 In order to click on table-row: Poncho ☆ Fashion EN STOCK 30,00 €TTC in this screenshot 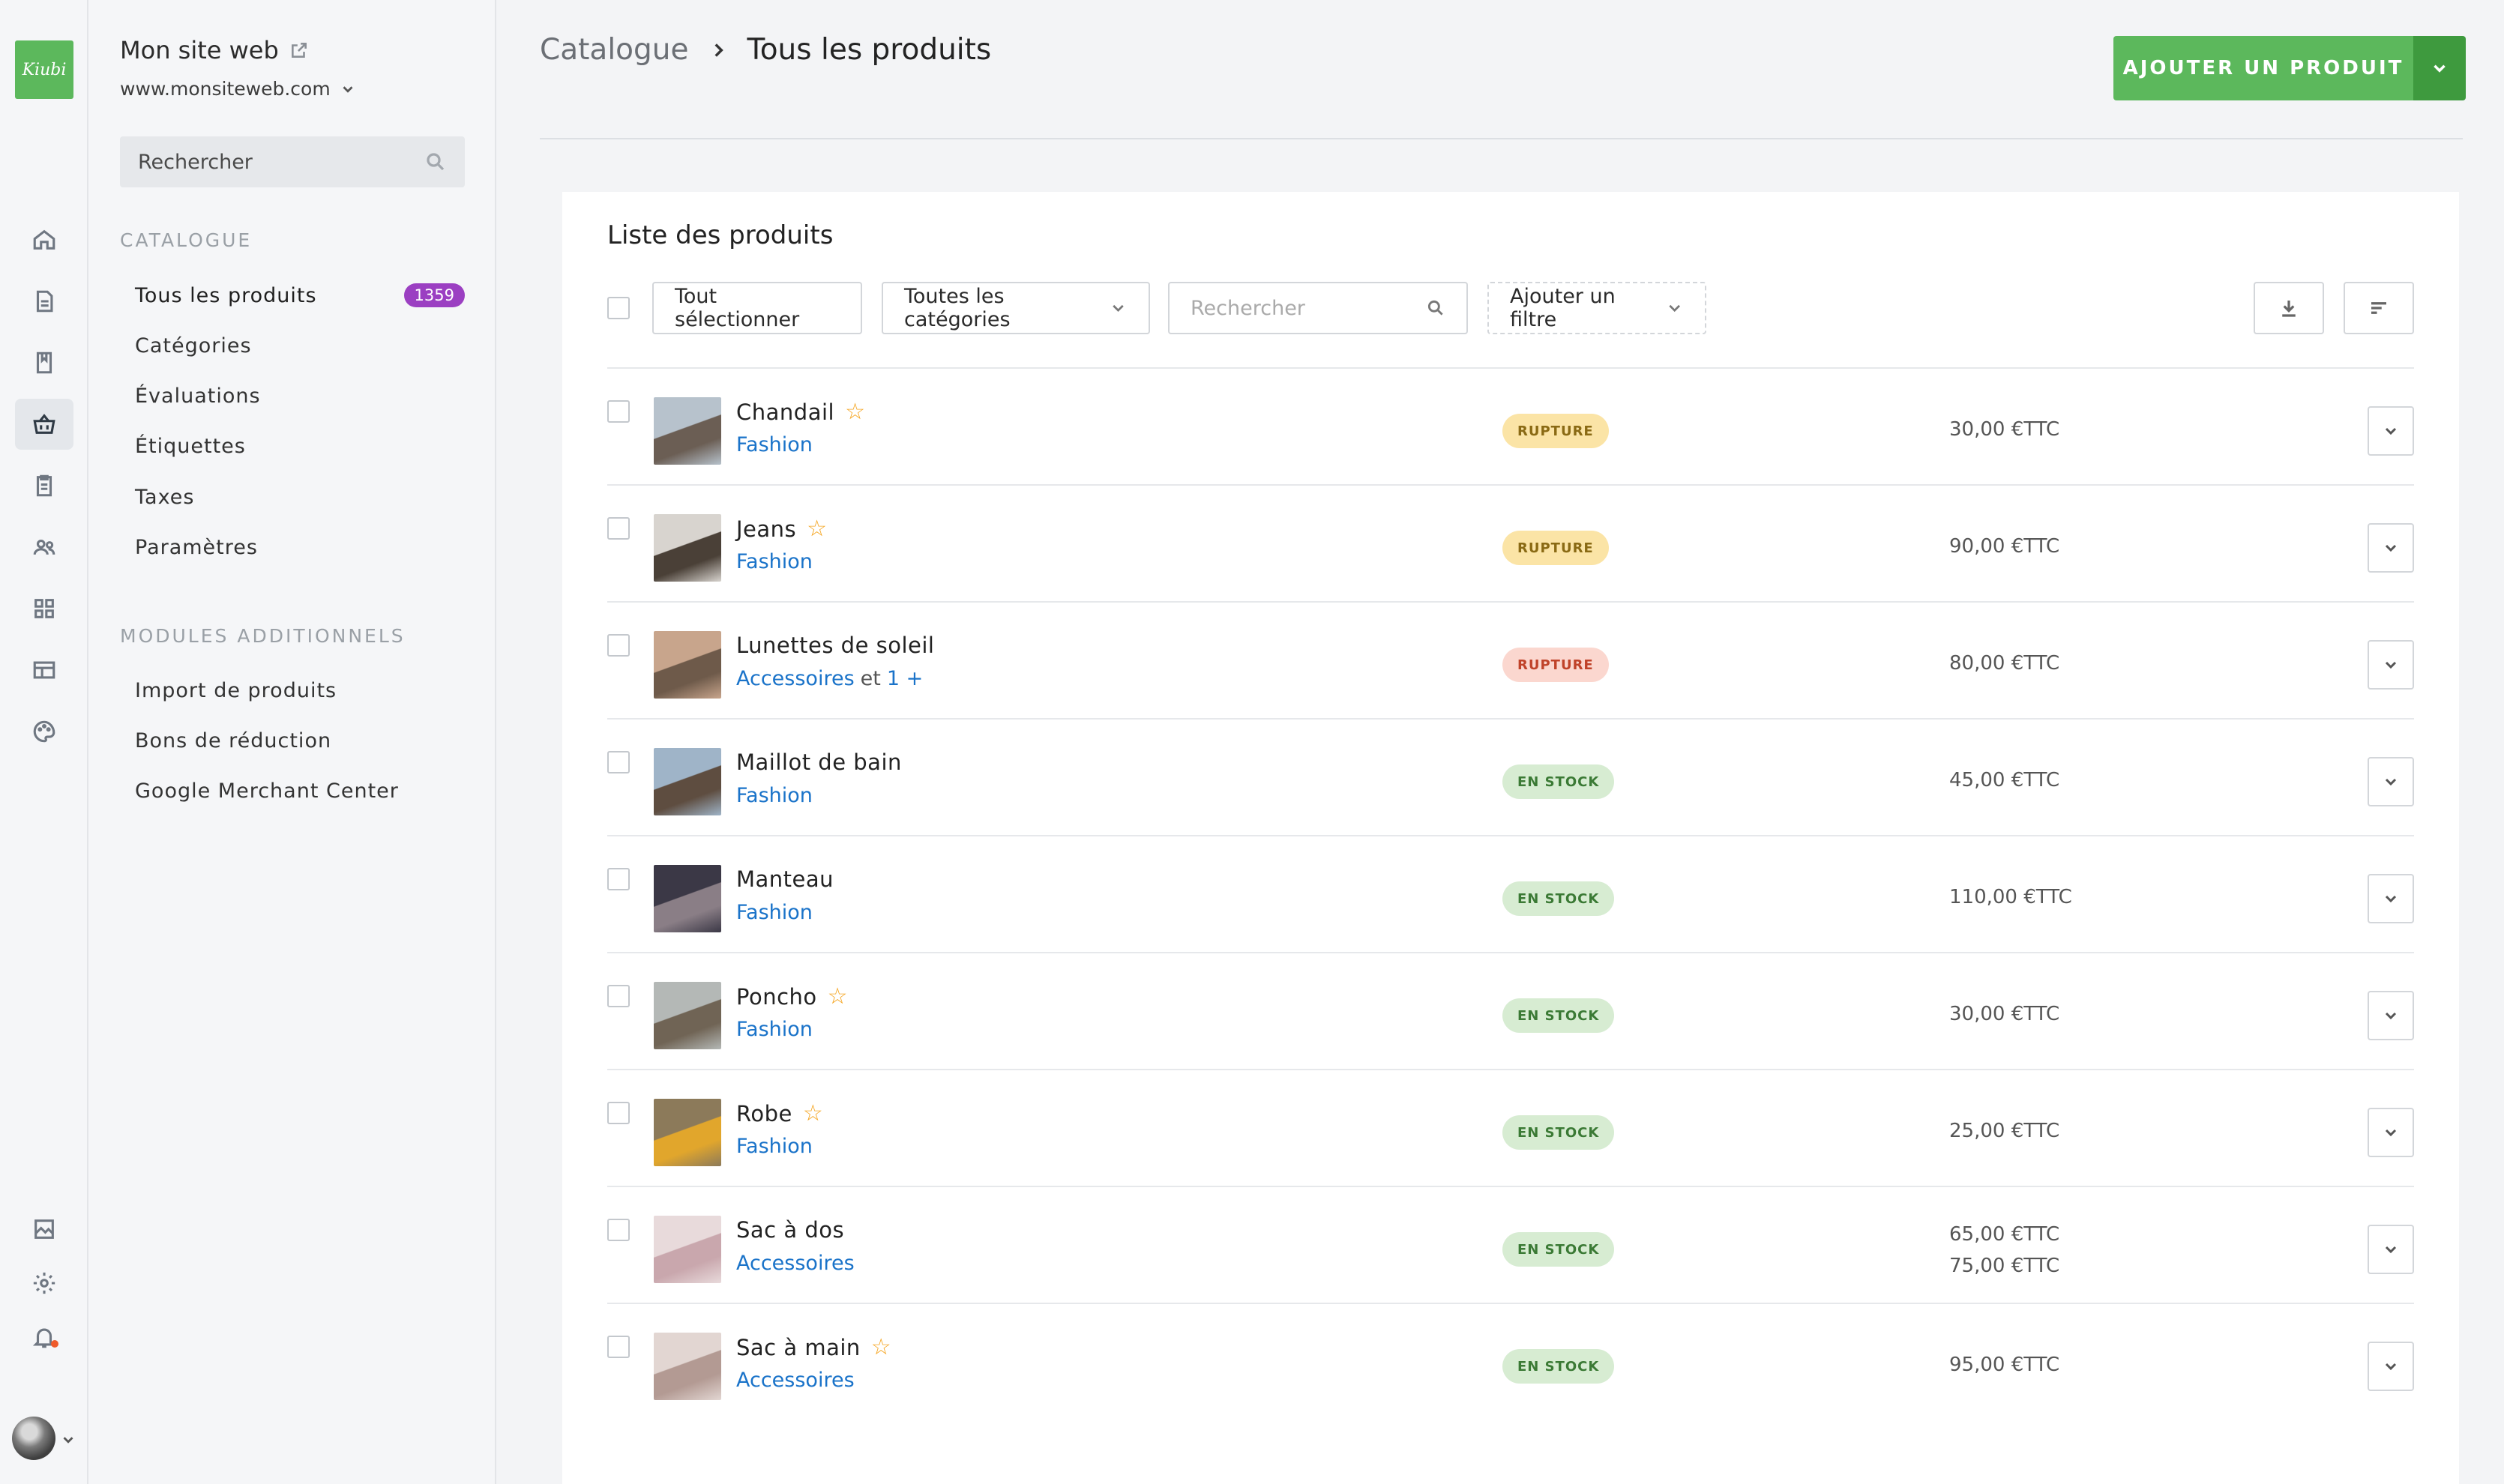, I will do `click(1511, 1014)`.